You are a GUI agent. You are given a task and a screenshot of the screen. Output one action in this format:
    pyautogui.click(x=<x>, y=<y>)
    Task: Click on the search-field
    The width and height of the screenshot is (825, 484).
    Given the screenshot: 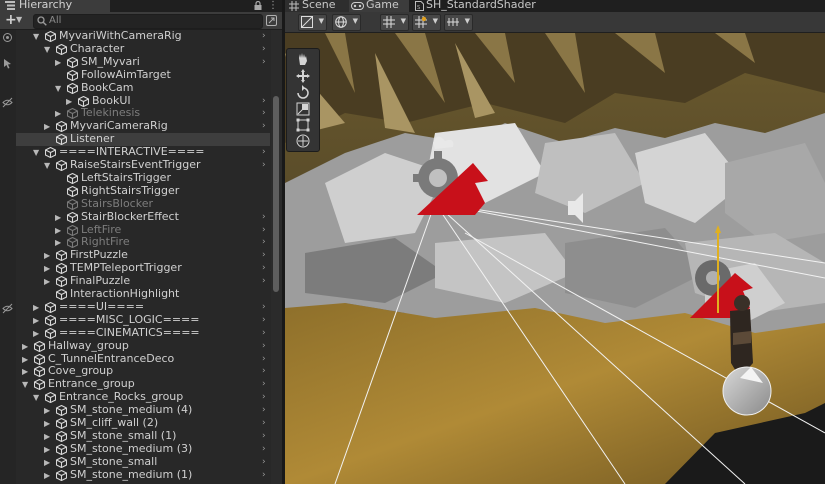 What is the action you would take?
    pyautogui.click(x=148, y=21)
    